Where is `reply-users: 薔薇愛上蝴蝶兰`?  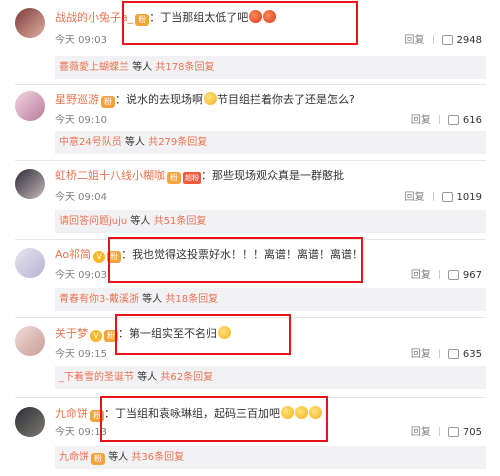 reply-users: 薔薇愛上蝴蝶兰 is located at coordinates (94, 67).